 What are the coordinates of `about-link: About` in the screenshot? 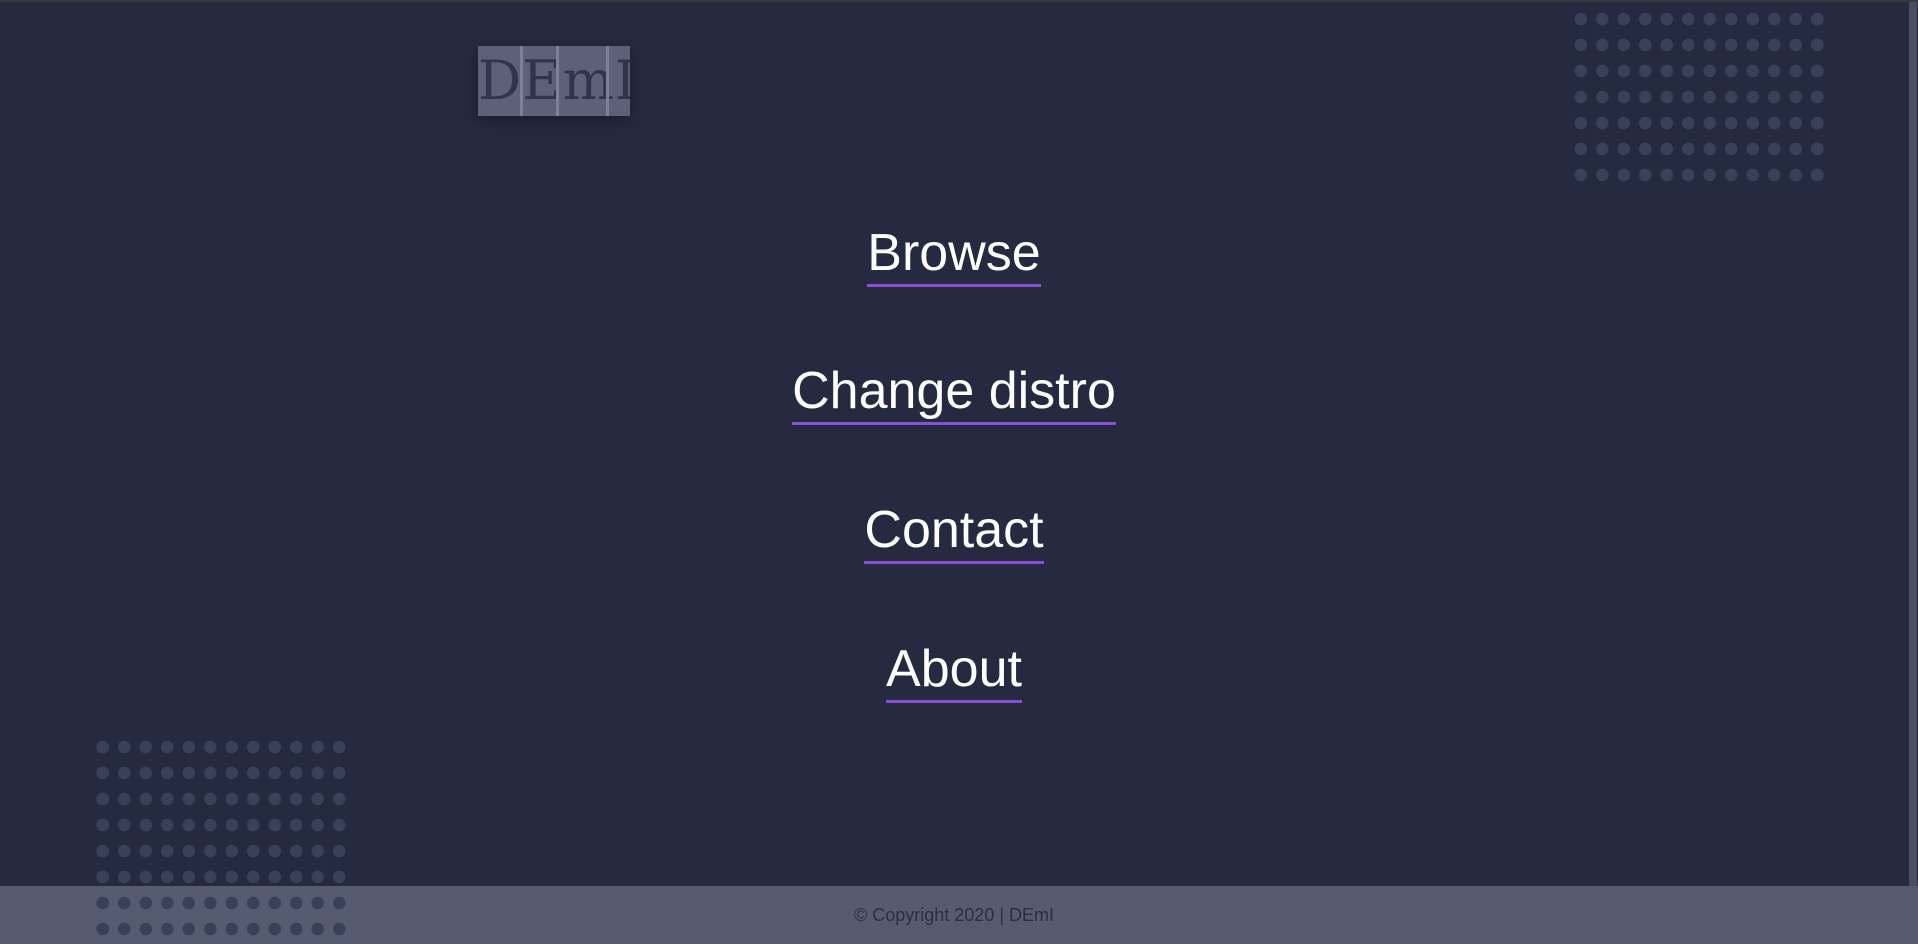 It's located at (954, 670).